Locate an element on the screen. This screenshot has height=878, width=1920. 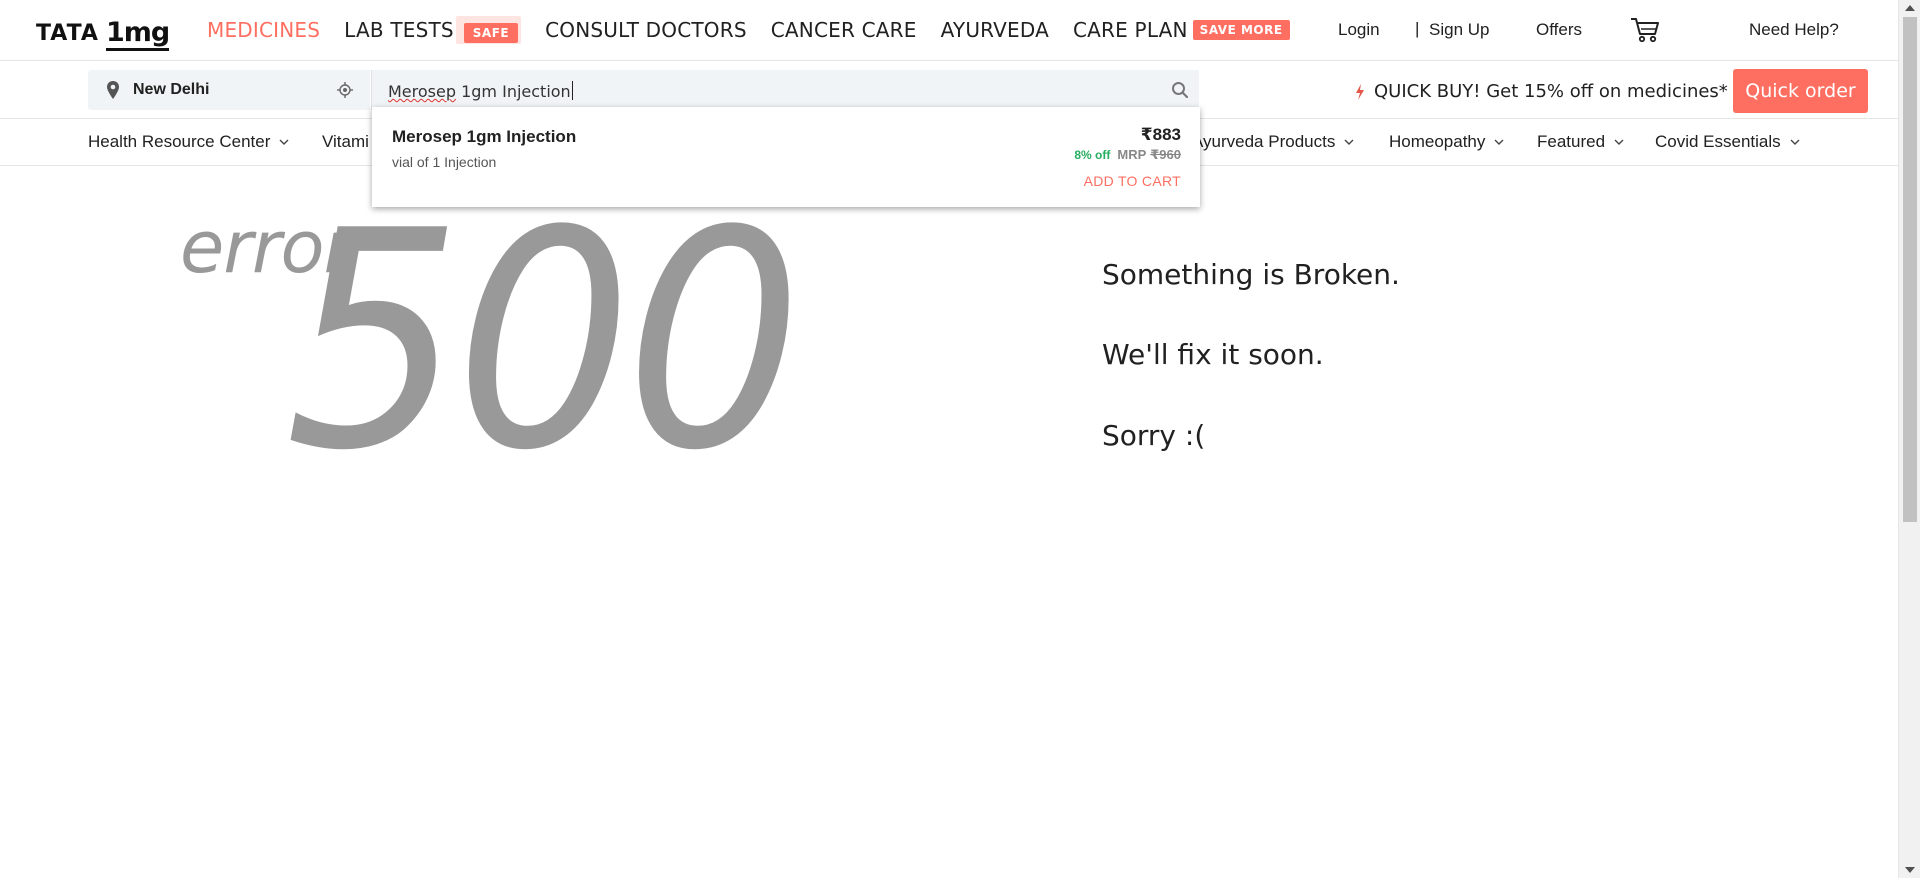
category-homeopathy: Homeopathy is located at coordinates (1446, 142).